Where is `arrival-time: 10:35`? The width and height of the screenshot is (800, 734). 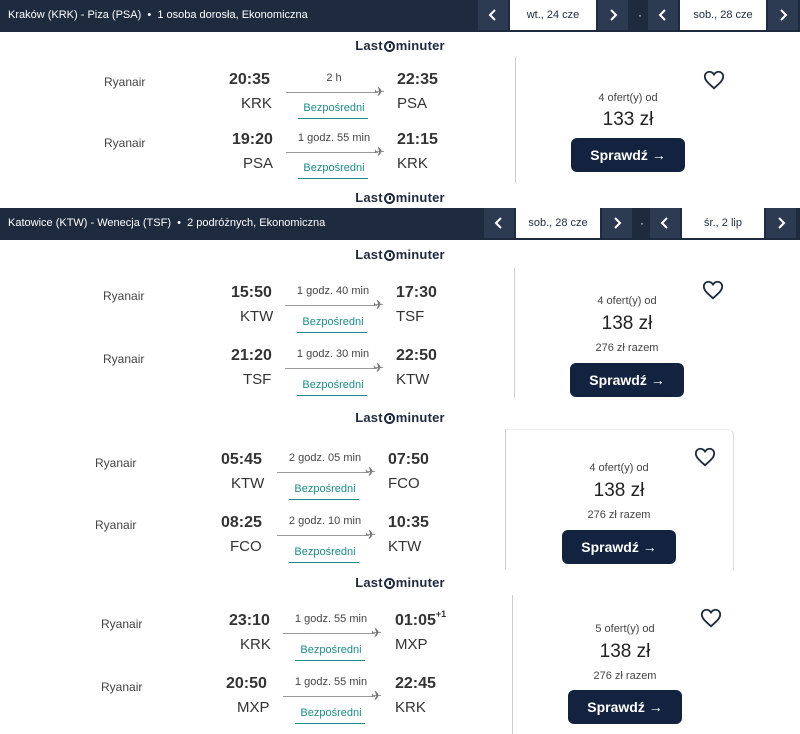 arrival-time: 10:35 is located at coordinates (408, 522).